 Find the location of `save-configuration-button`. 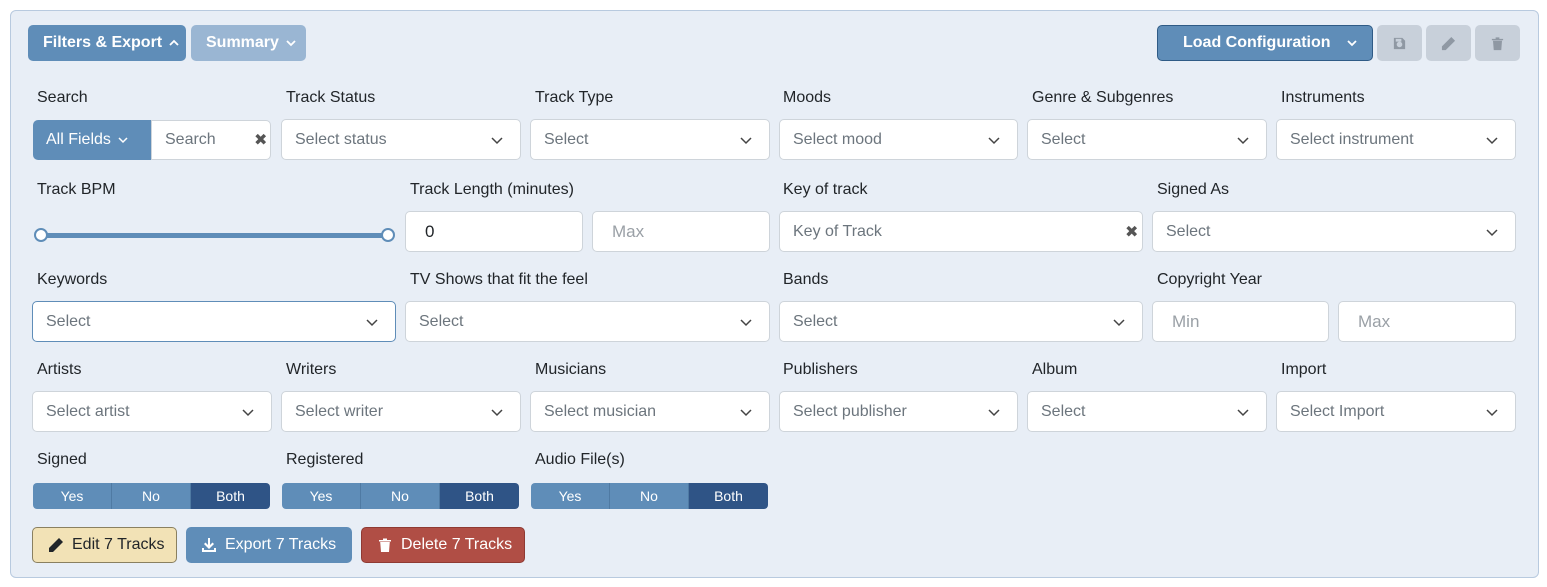

save-configuration-button is located at coordinates (1399, 43).